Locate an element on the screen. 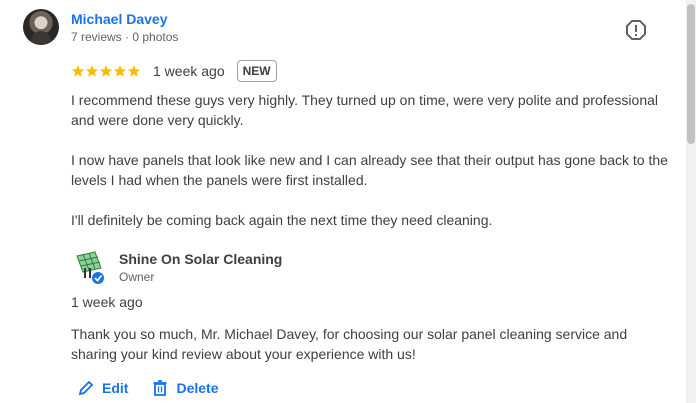 Image resolution: width=696 pixels, height=403 pixels. reply-time: 1 week ago is located at coordinates (107, 302).